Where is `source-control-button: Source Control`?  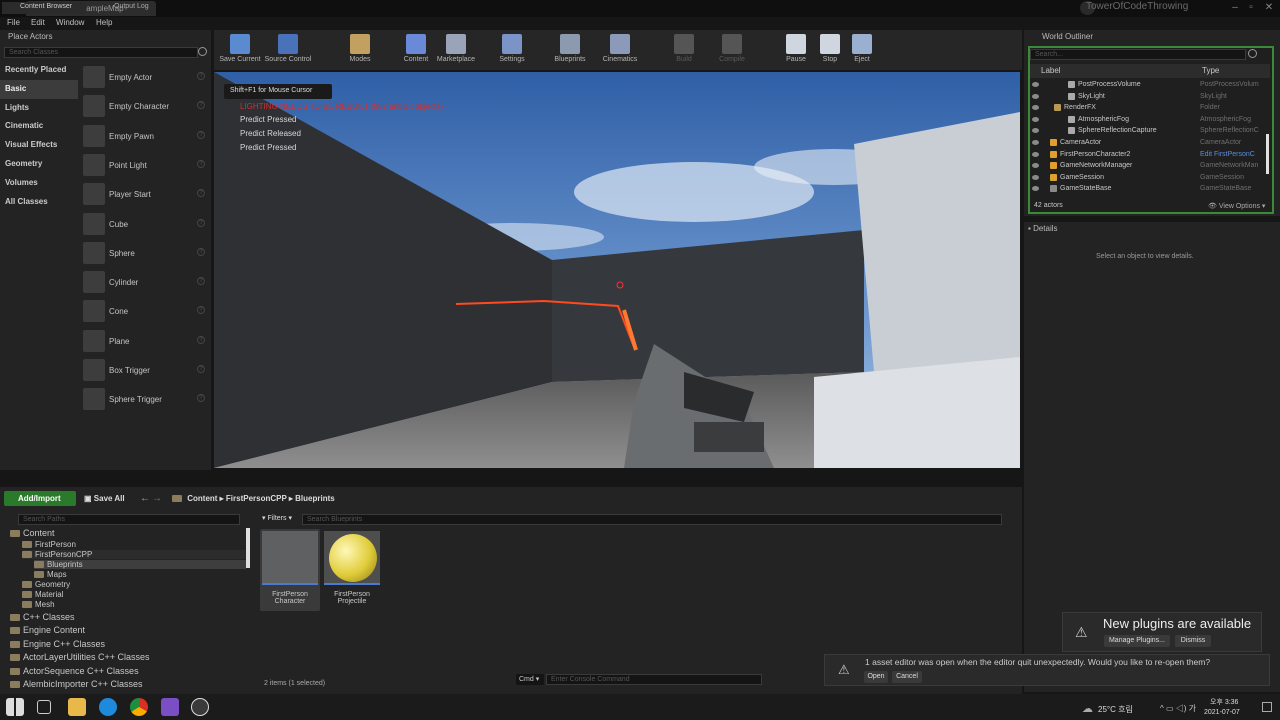 source-control-button: Source Control is located at coordinates (288, 50).